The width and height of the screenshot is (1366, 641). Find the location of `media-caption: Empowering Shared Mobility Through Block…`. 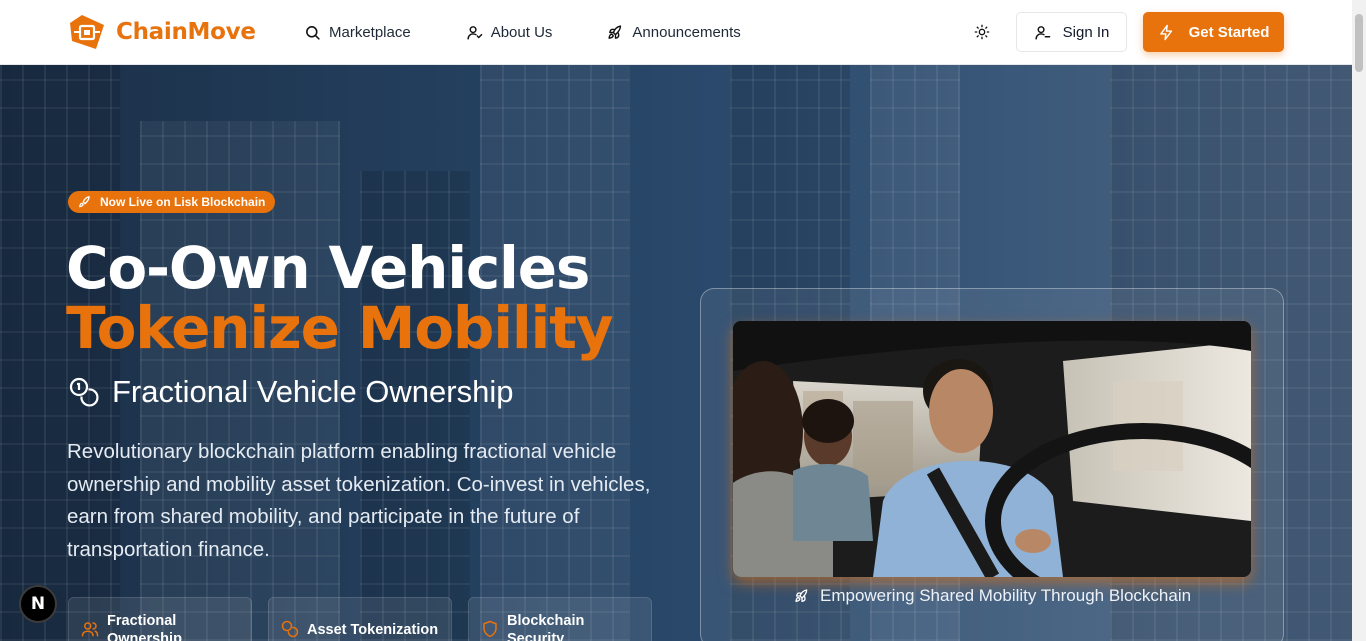

media-caption: Empowering Shared Mobility Through Block… is located at coordinates (992, 596).